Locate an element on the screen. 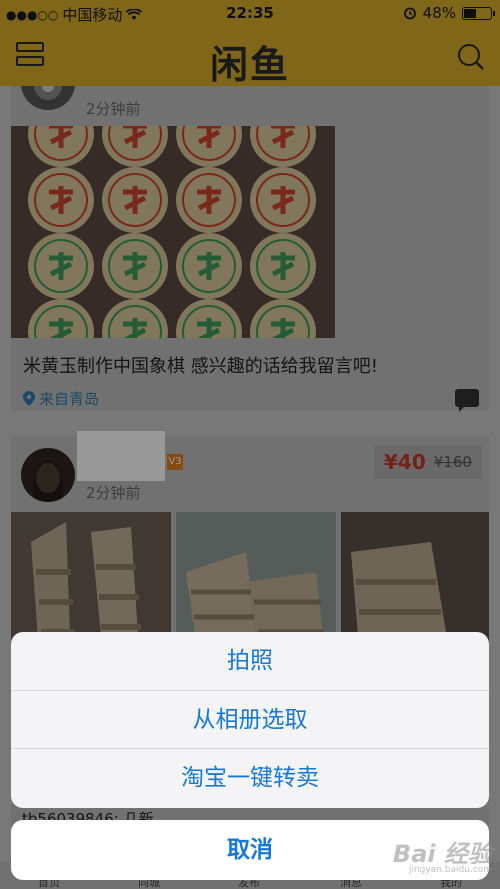 The width and height of the screenshot is (500, 889). choose-from-album-button: 从相册选取 is located at coordinates (250, 720).